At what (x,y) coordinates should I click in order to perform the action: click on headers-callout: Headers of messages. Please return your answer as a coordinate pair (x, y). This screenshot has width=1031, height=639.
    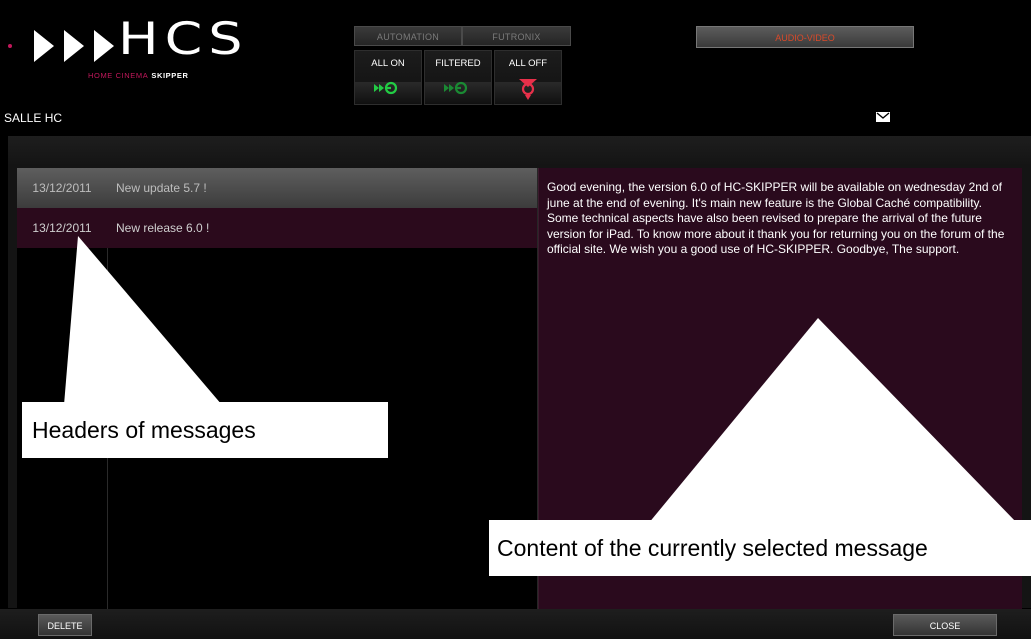
    Looking at the image, I should click on (205, 430).